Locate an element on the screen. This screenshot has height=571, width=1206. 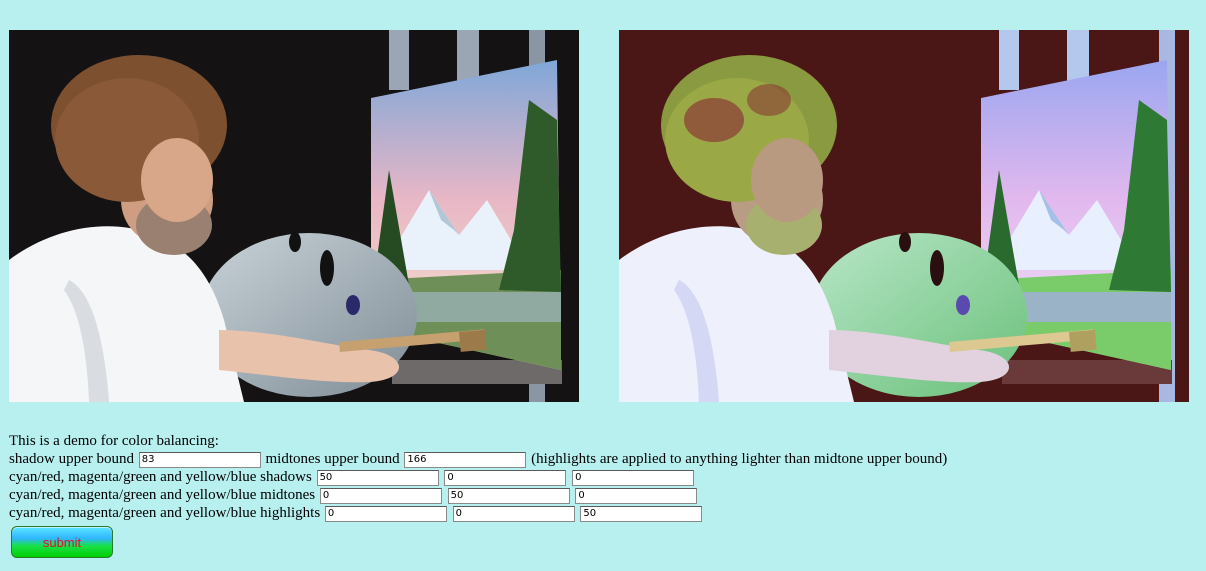
shadow-bound-label: shadow upper bound is located at coordinates (71, 459).